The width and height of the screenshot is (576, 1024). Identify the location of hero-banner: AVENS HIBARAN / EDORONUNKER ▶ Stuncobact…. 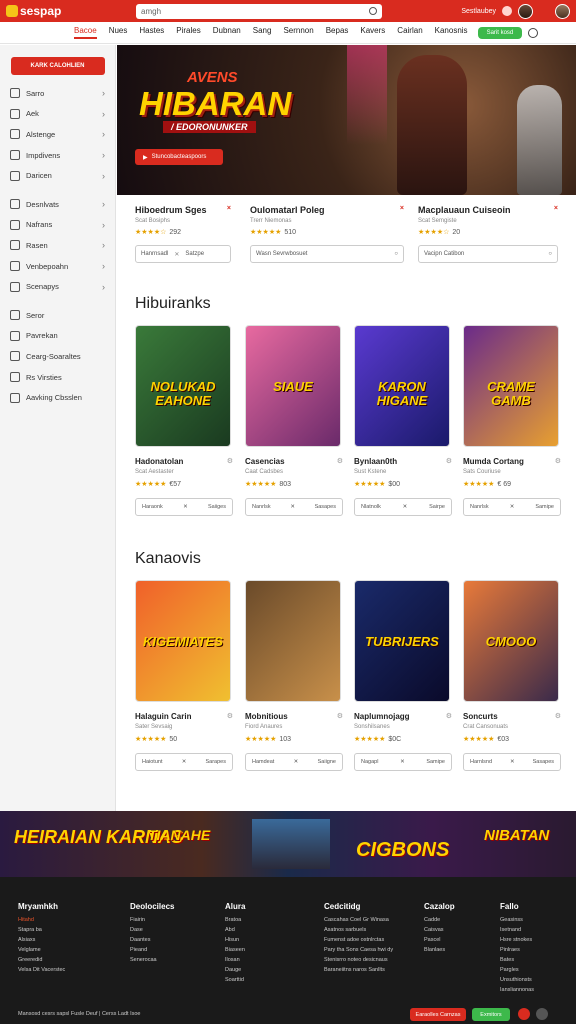
(346, 120).